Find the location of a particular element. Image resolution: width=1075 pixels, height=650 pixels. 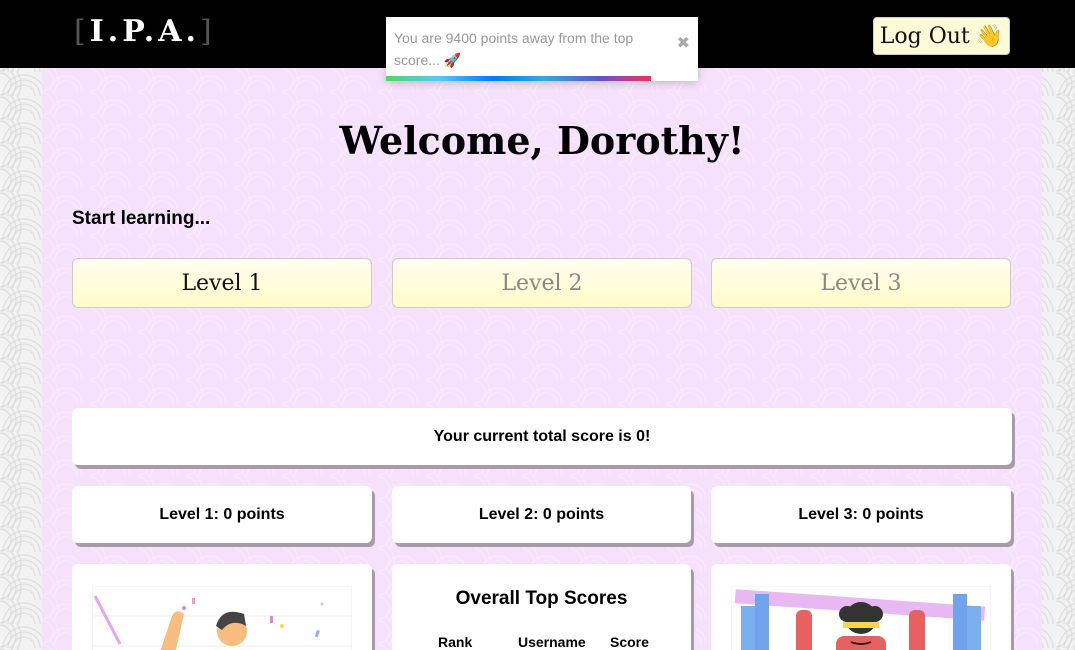

logo-bracket-right: ] is located at coordinates (207, 31).